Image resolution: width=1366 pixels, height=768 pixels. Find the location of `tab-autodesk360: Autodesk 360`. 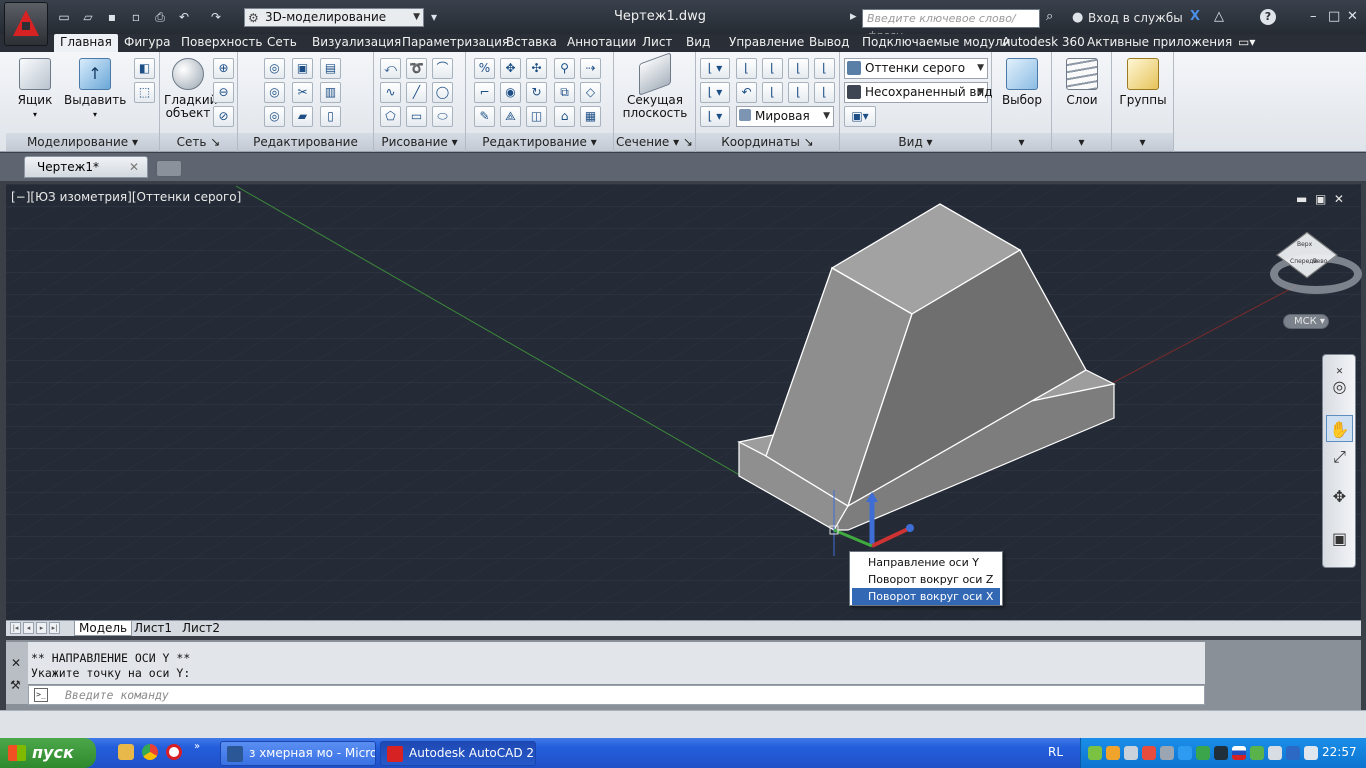

tab-autodesk360: Autodesk 360 is located at coordinates (1043, 43).